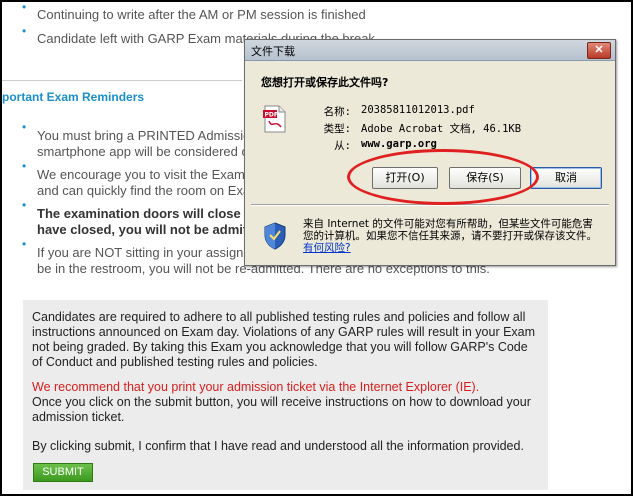 This screenshot has width=633, height=496. I want to click on dialog-title: 文件下载, so click(273, 51).